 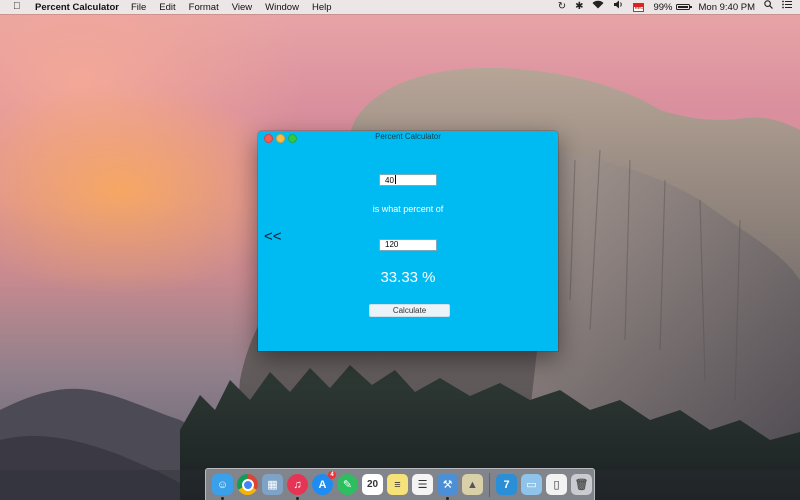 I want to click on finder-icon: ☺, so click(x=222, y=487).